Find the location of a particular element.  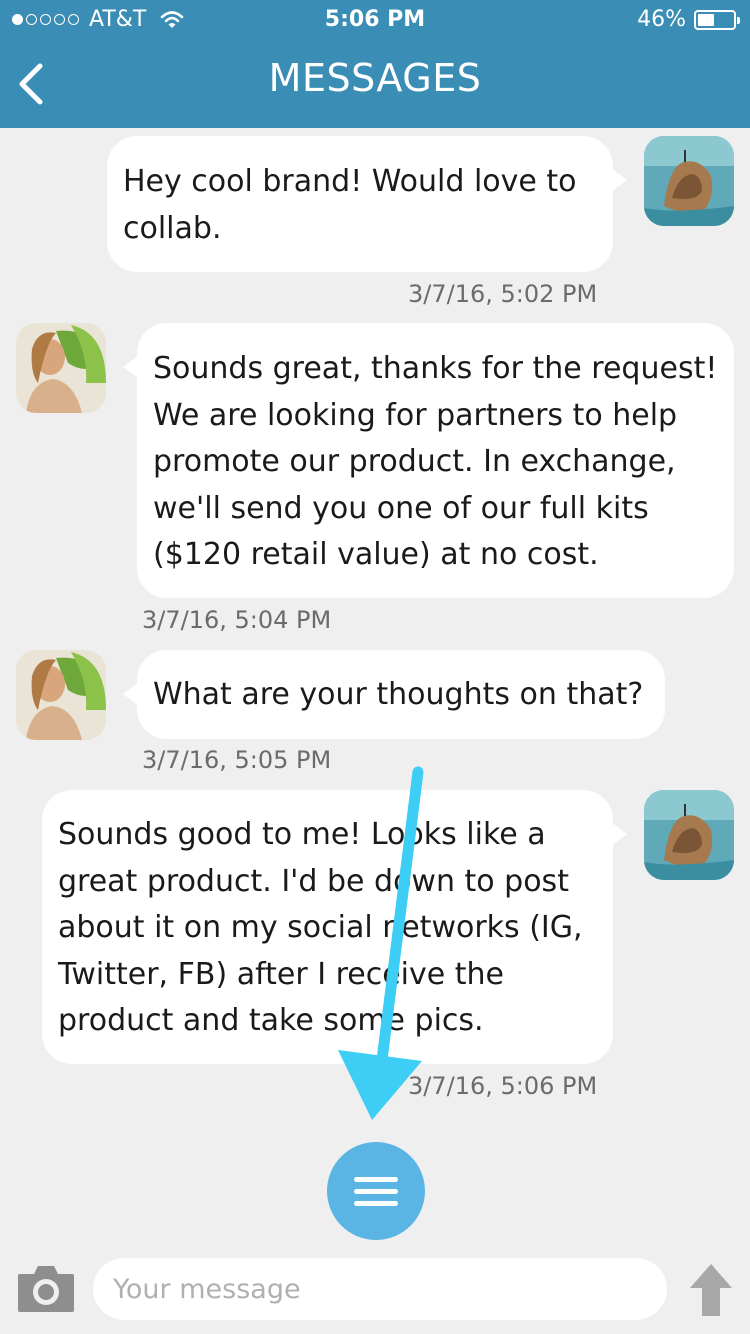

message-bubble-sent: Hey cool brand! Would love to collab. is located at coordinates (367, 204).